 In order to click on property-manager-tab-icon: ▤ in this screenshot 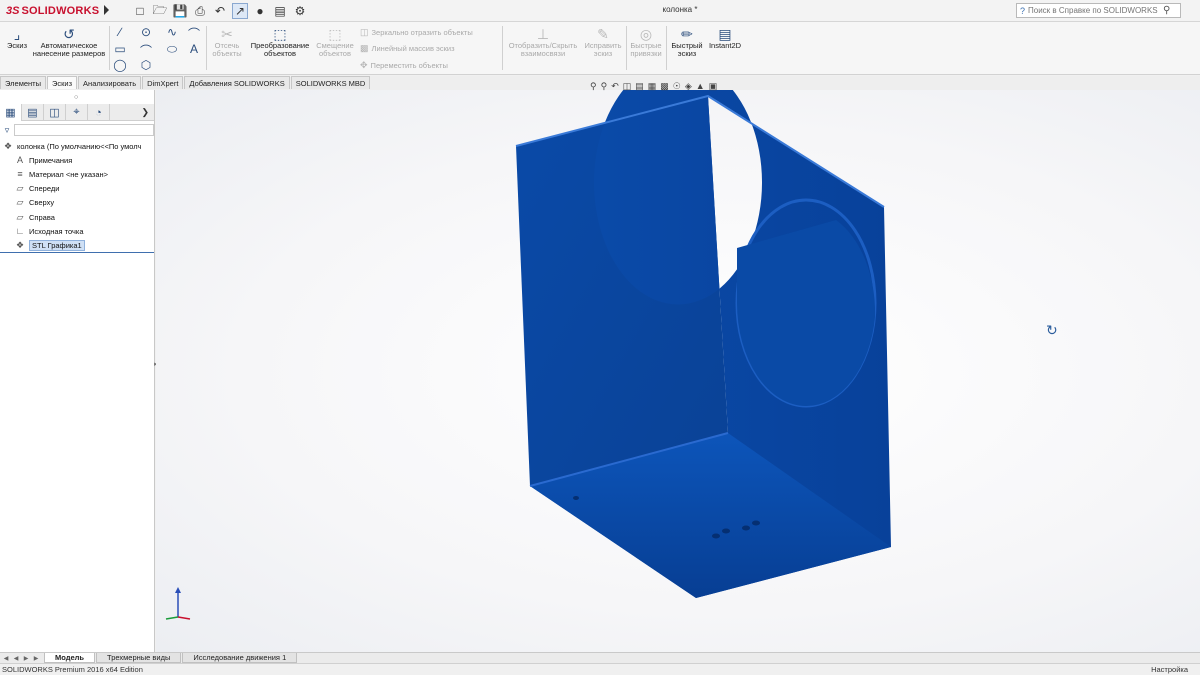, I will do `click(33, 112)`.